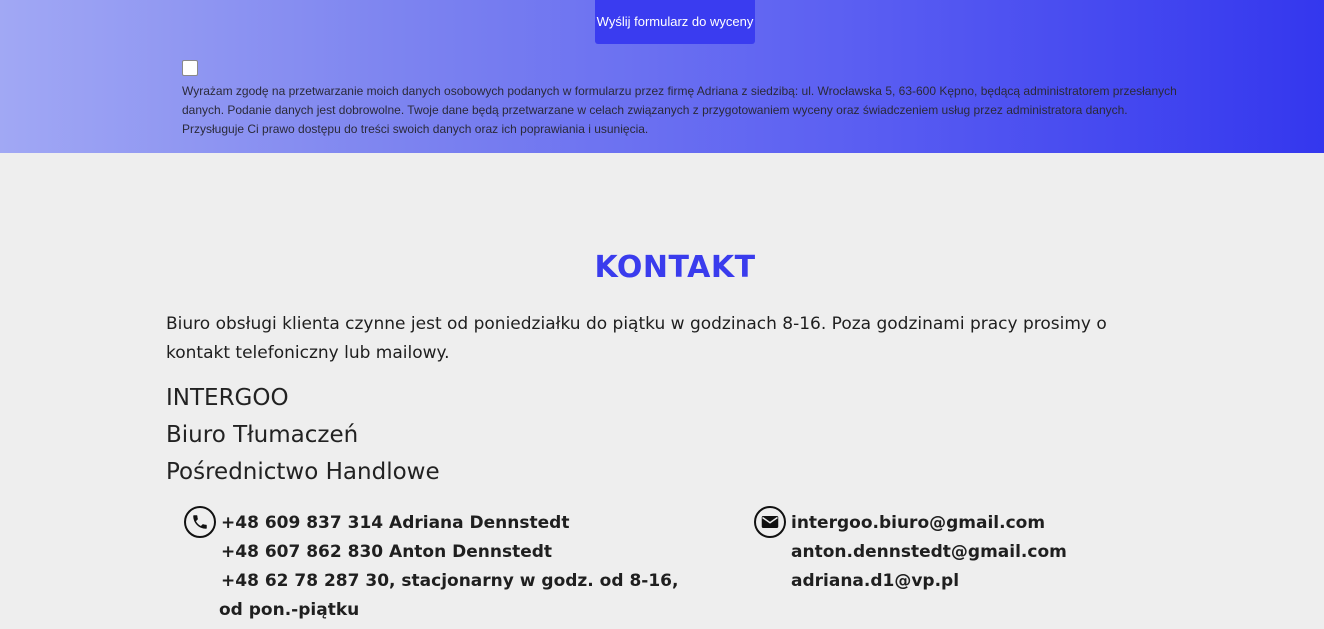  What do you see at coordinates (675, 22) in the screenshot?
I see `submit-quote-button: Wyślij formularz do wyceny` at bounding box center [675, 22].